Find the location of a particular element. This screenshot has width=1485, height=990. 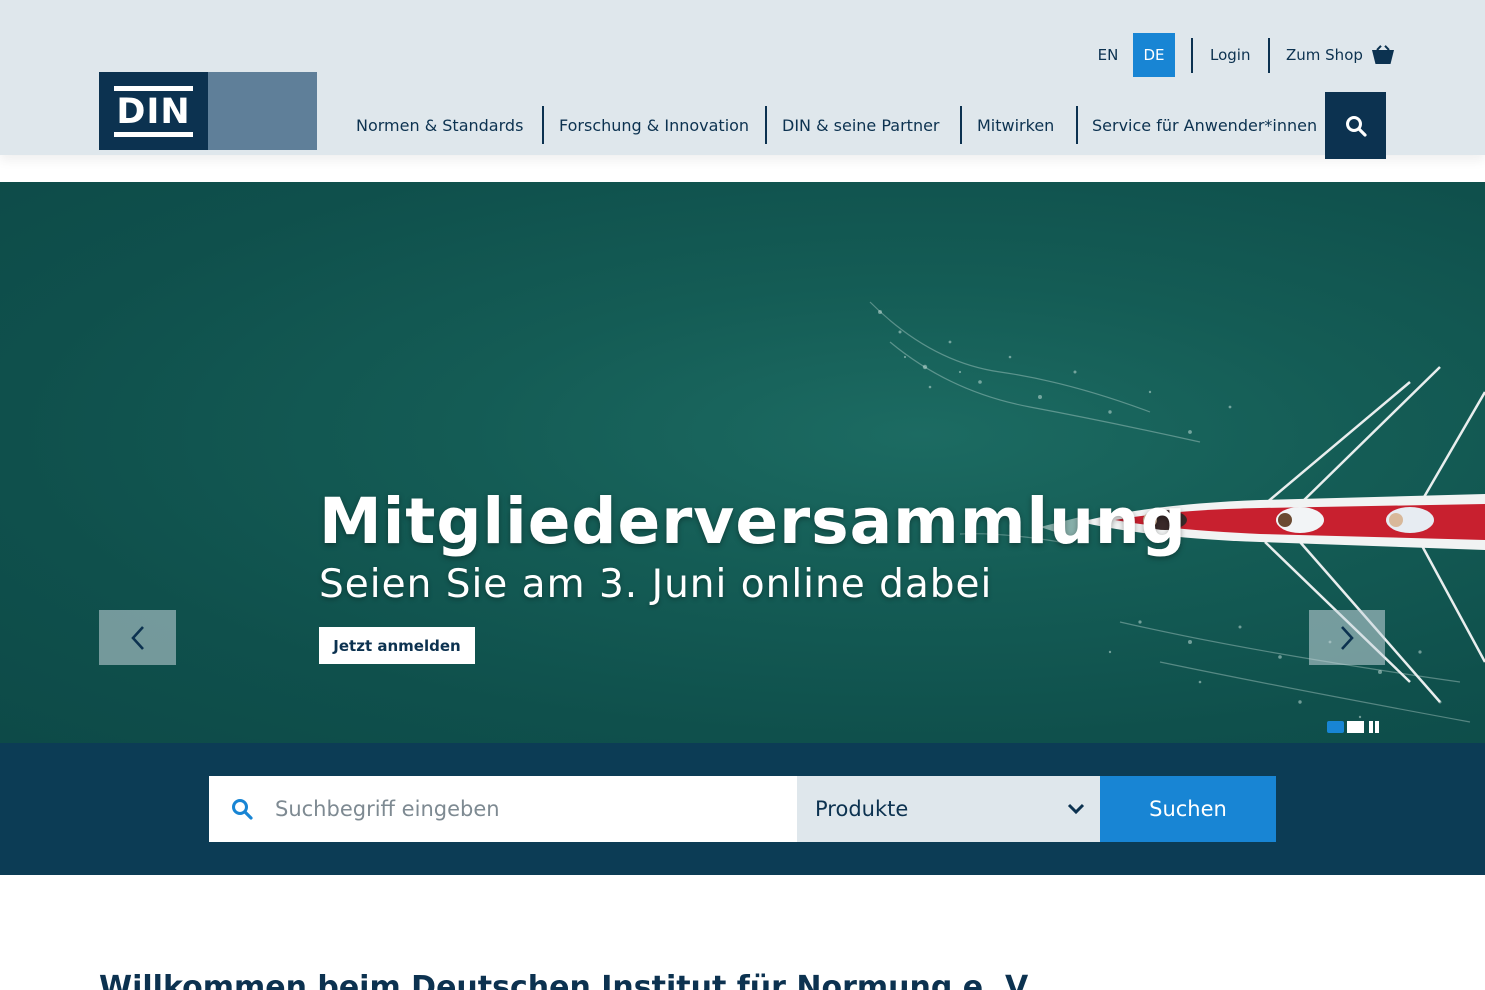

search-input is located at coordinates (536, 809).